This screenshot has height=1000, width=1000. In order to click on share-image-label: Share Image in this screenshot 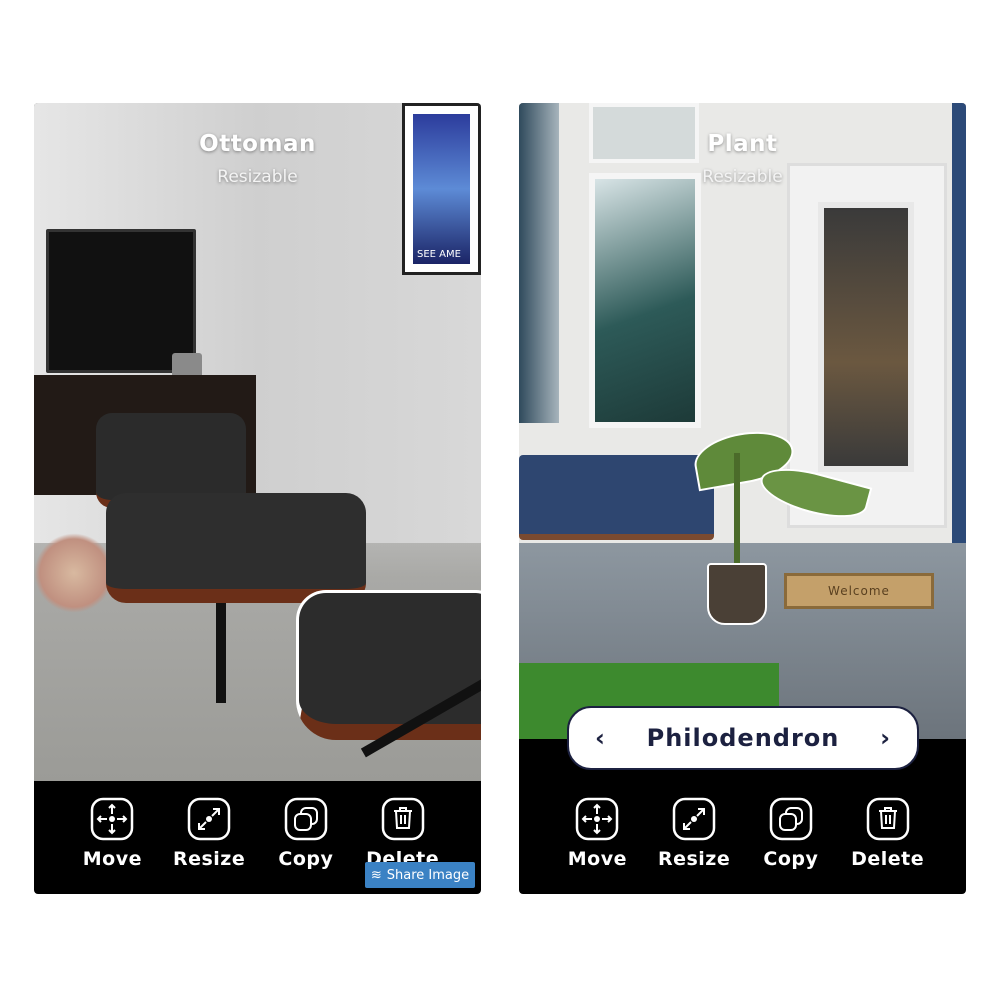, I will do `click(428, 875)`.